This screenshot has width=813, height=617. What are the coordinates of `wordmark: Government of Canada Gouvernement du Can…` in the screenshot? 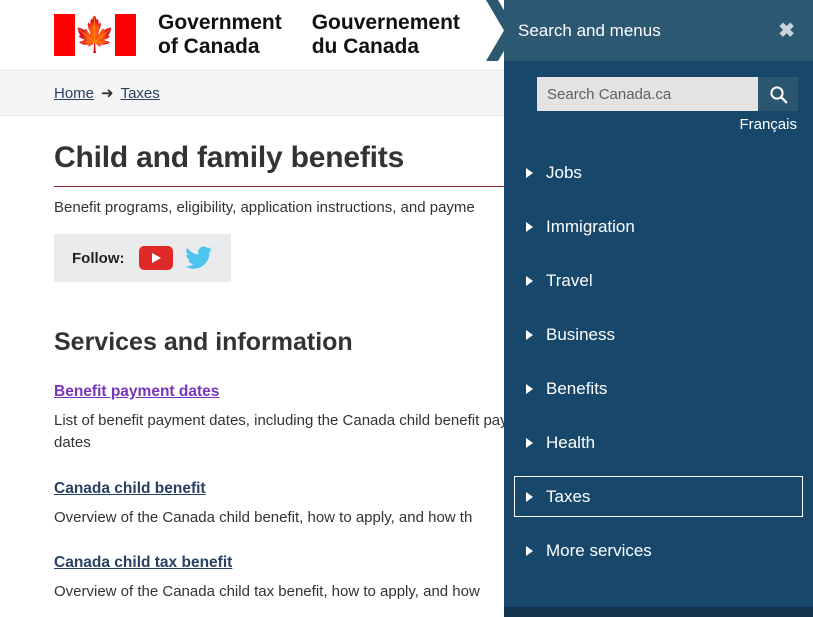 It's located at (309, 35).